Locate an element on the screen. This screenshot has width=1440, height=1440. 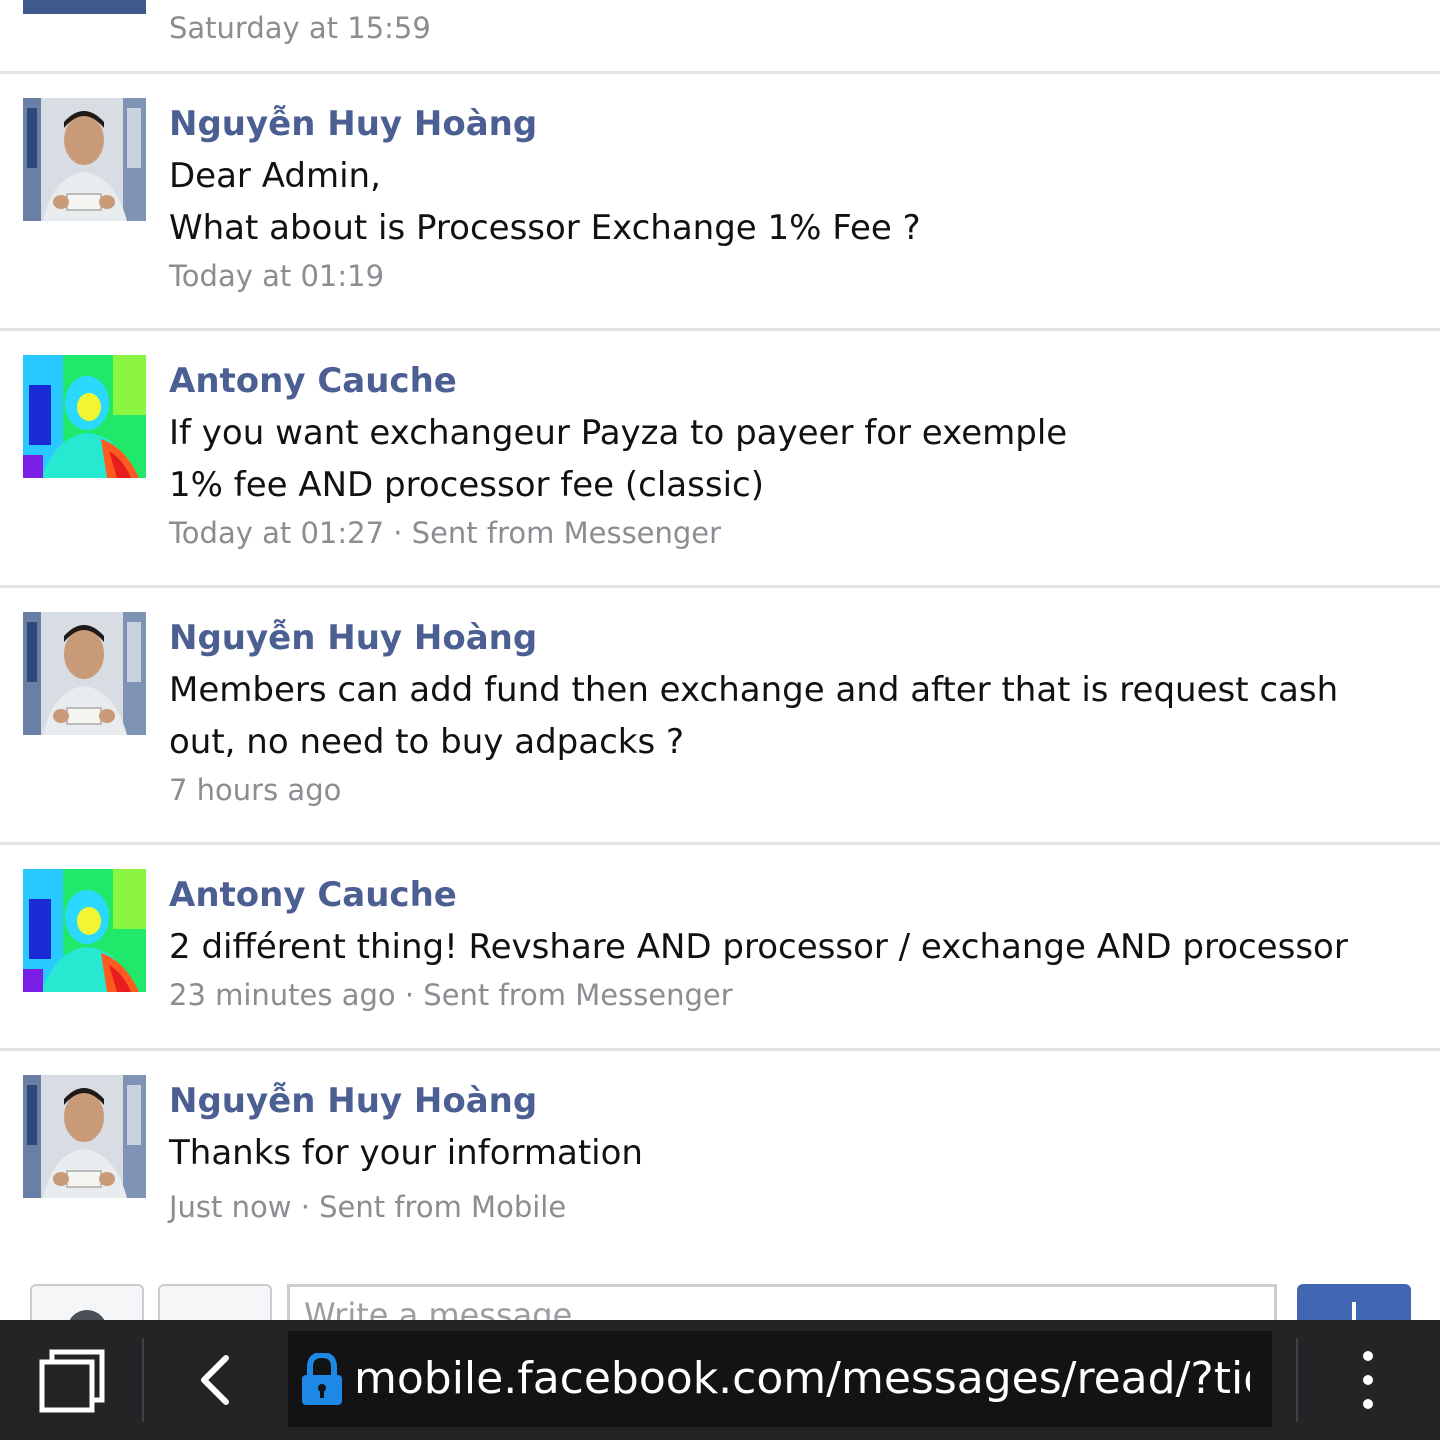
browser-toolbar: mobile.facebook.com/messages/read/?tid= is located at coordinates (720, 1380).